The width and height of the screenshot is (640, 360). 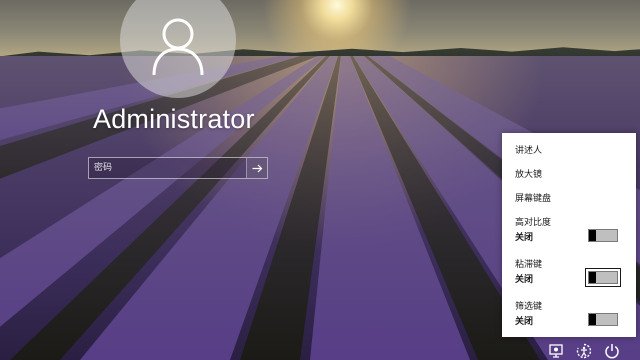 I want to click on user-silhouette-icon, so click(x=178, y=47).